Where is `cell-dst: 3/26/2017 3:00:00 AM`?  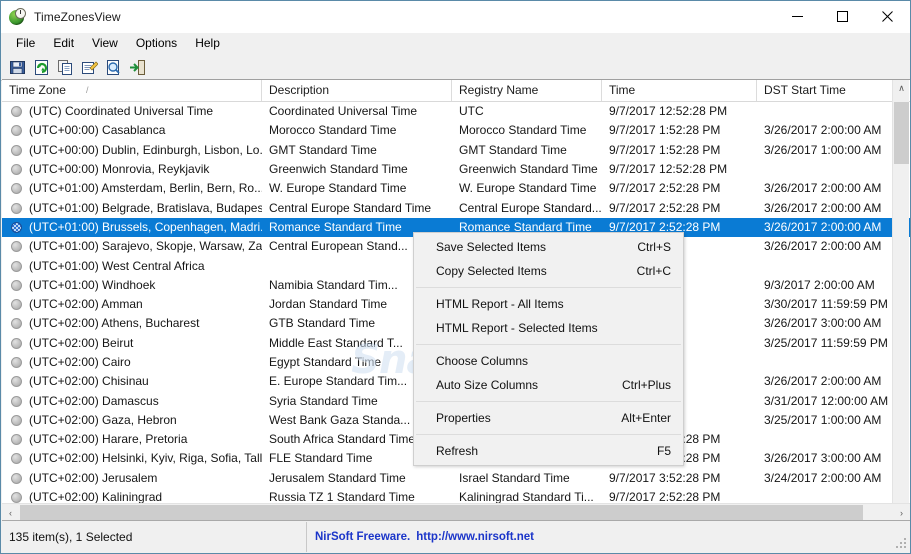 cell-dst: 3/26/2017 3:00:00 AM is located at coordinates (823, 458).